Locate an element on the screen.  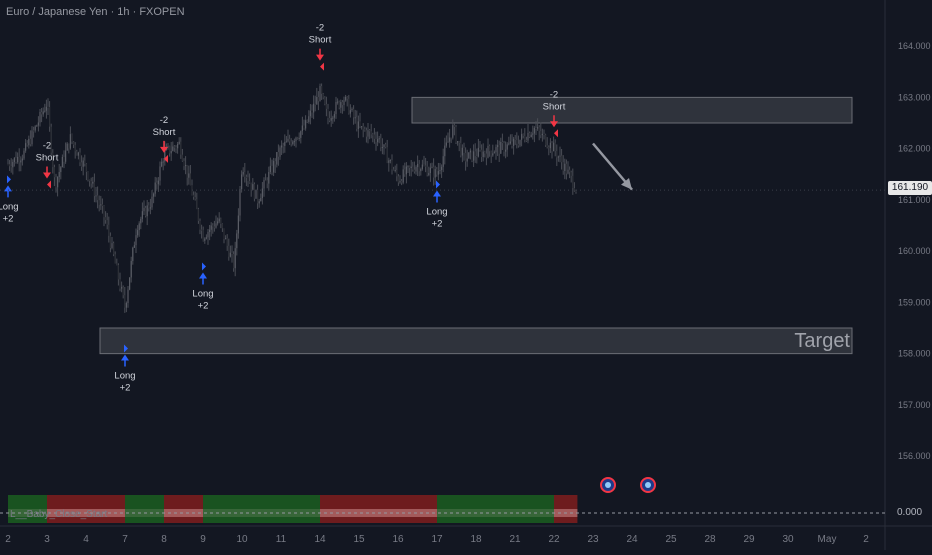
resistance-zone is located at coordinates (632, 110).